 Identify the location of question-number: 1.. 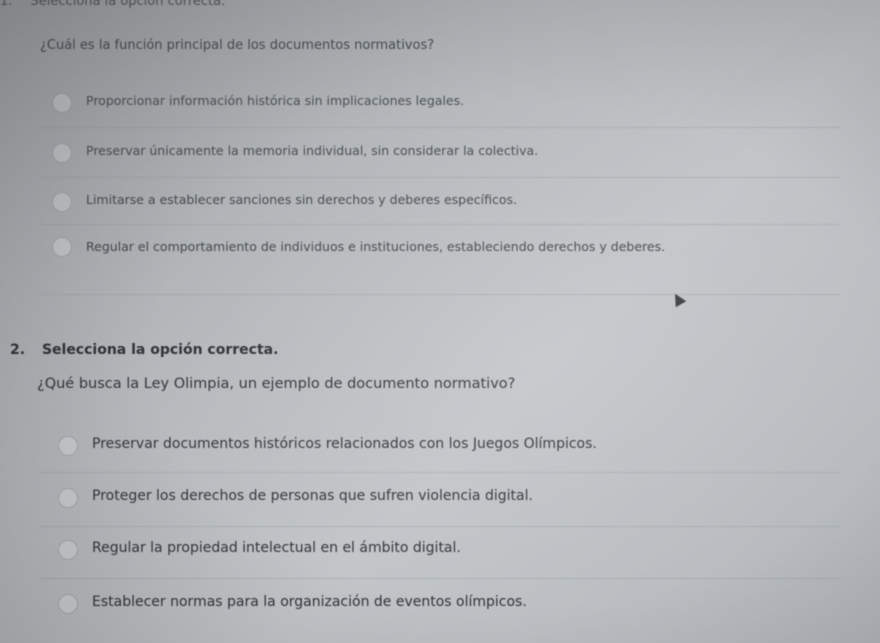
(6, 4).